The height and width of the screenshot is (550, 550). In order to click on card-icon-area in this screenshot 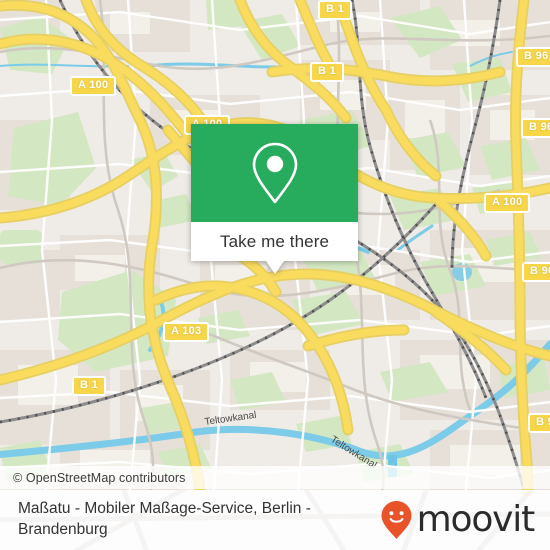, I will do `click(274, 173)`.